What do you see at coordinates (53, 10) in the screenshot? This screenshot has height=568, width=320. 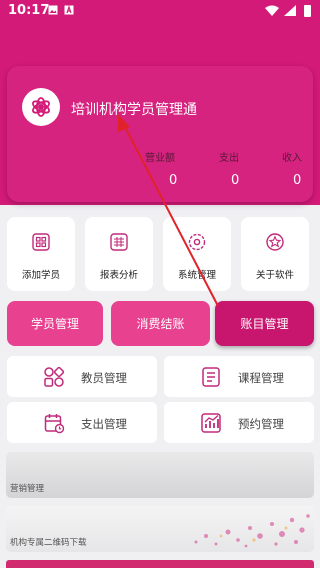 I see `image-icon` at bounding box center [53, 10].